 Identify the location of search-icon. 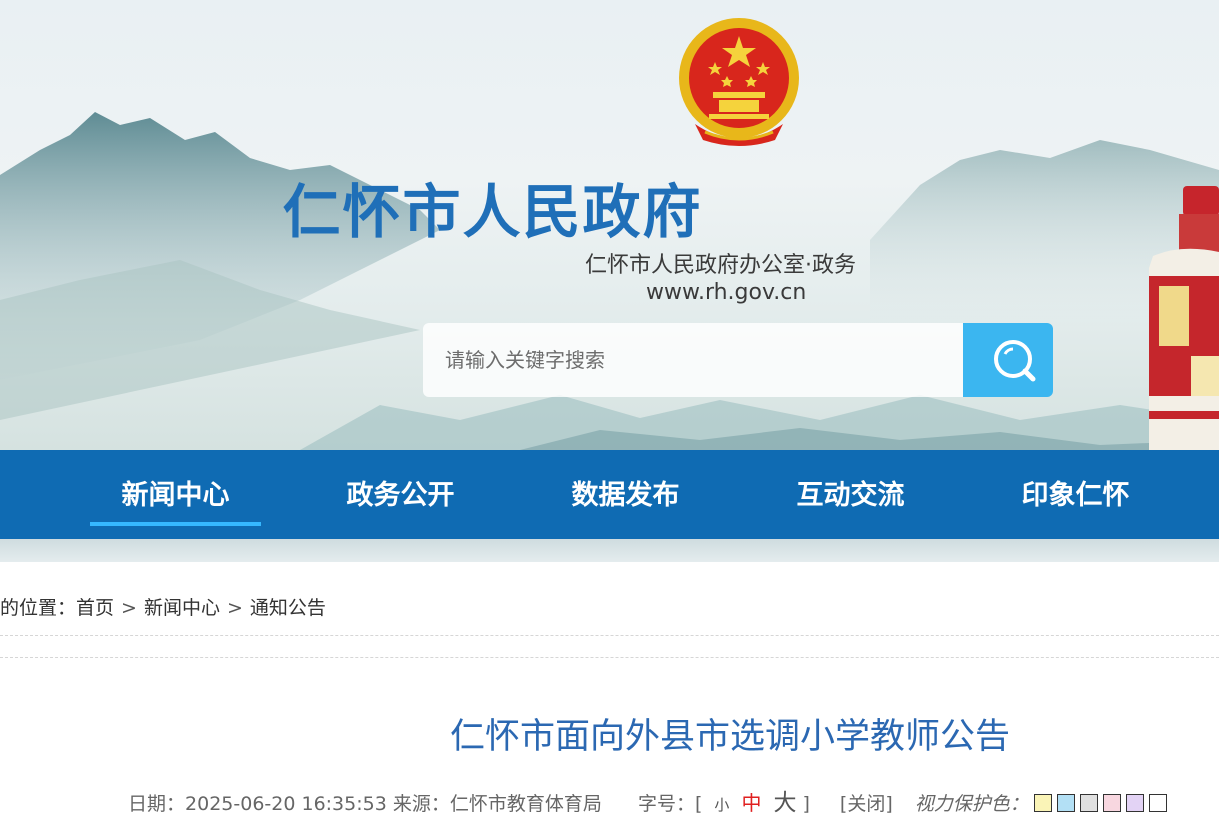
(1015, 361).